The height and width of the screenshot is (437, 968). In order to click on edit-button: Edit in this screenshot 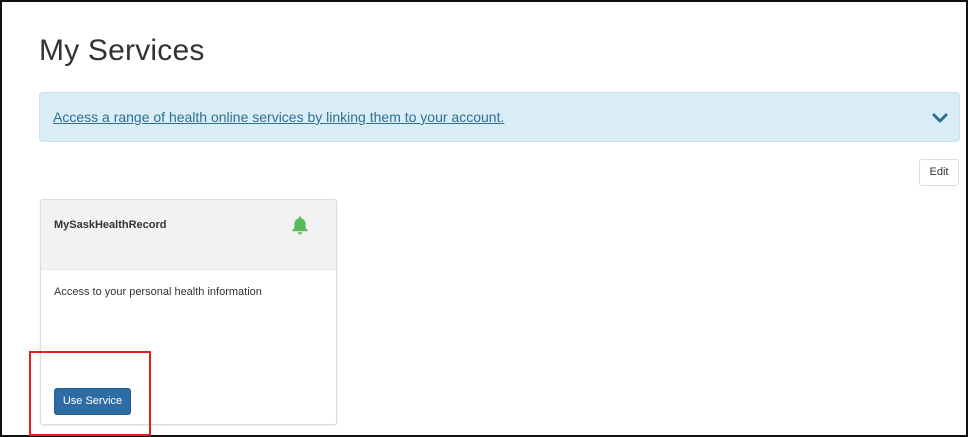, I will do `click(939, 172)`.